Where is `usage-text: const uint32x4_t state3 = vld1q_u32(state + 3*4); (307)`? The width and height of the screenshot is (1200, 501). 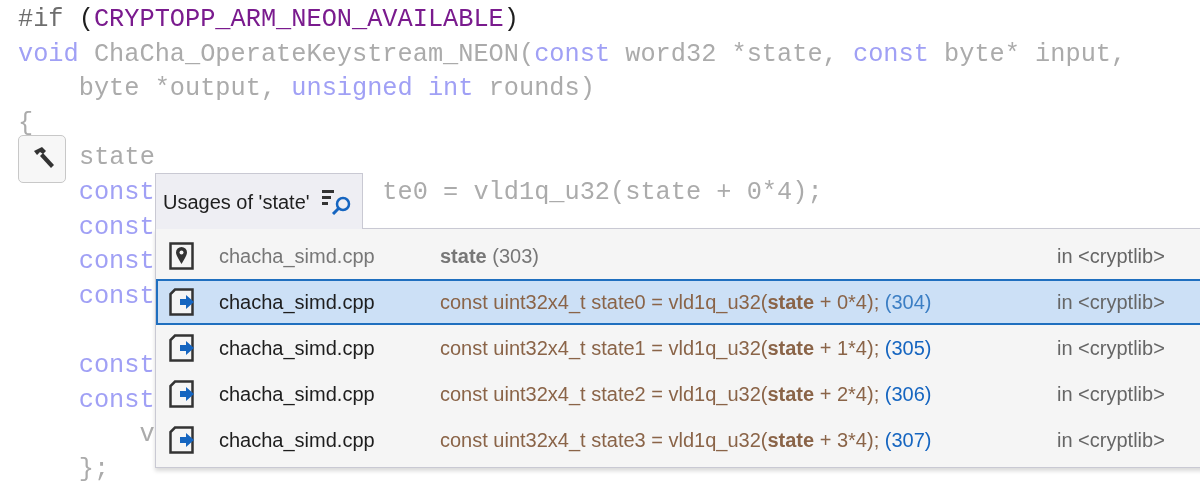 usage-text: const uint32x4_t state3 = vld1q_u32(state + 3*4); (307) is located at coordinates (686, 440).